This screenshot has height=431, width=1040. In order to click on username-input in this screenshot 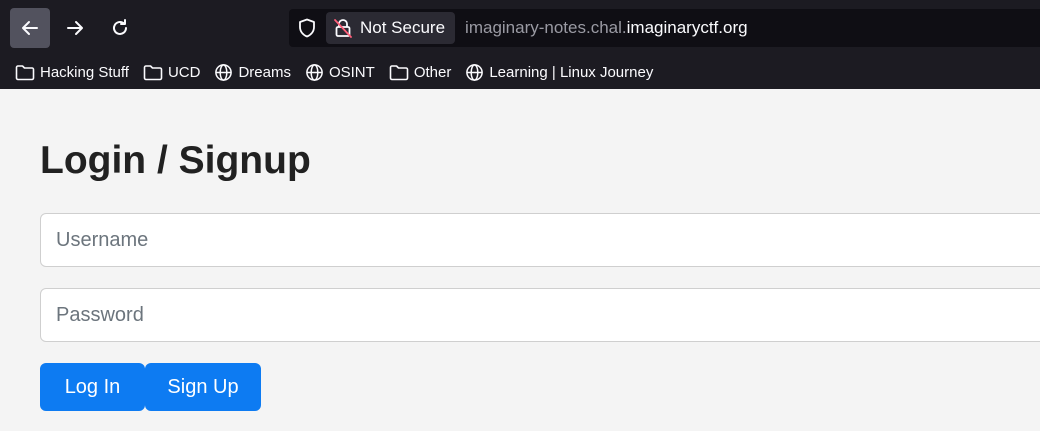, I will do `click(540, 240)`.